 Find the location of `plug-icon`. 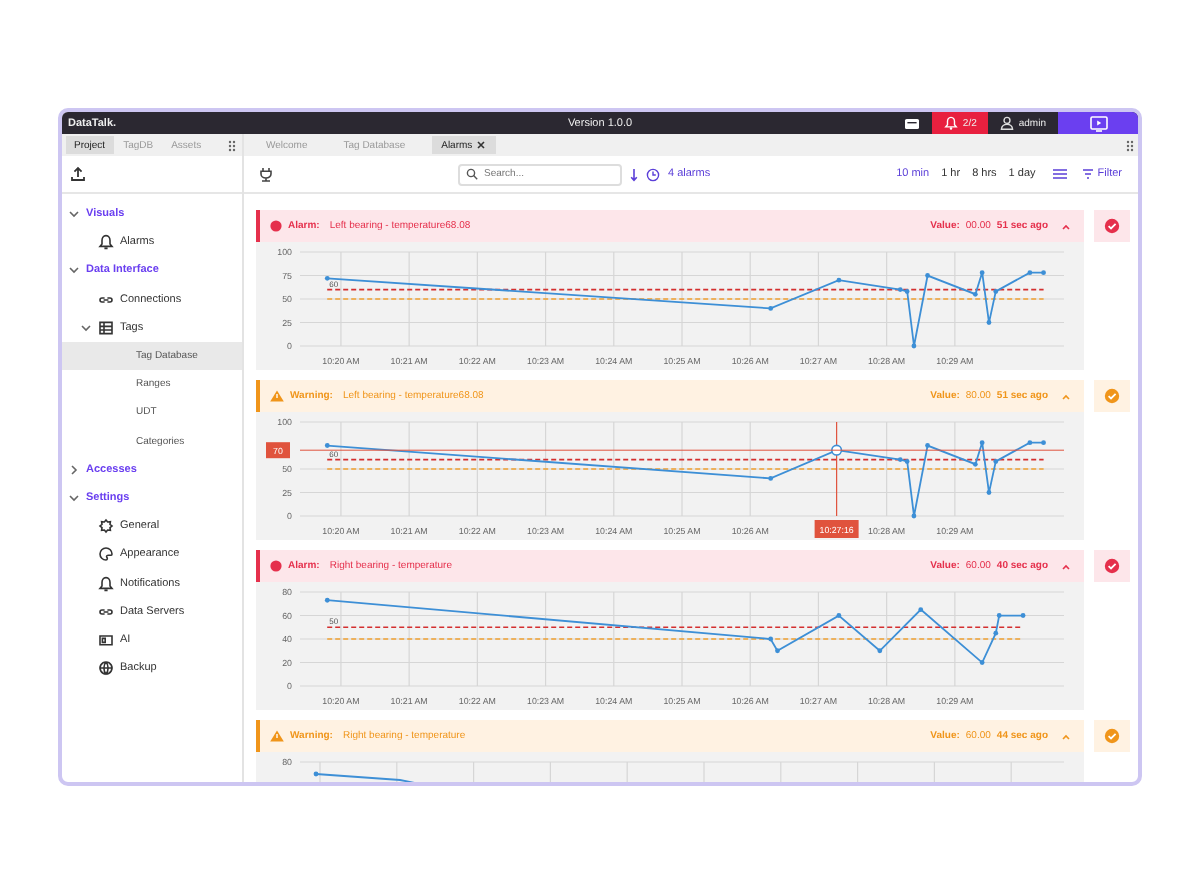

plug-icon is located at coordinates (266, 174).